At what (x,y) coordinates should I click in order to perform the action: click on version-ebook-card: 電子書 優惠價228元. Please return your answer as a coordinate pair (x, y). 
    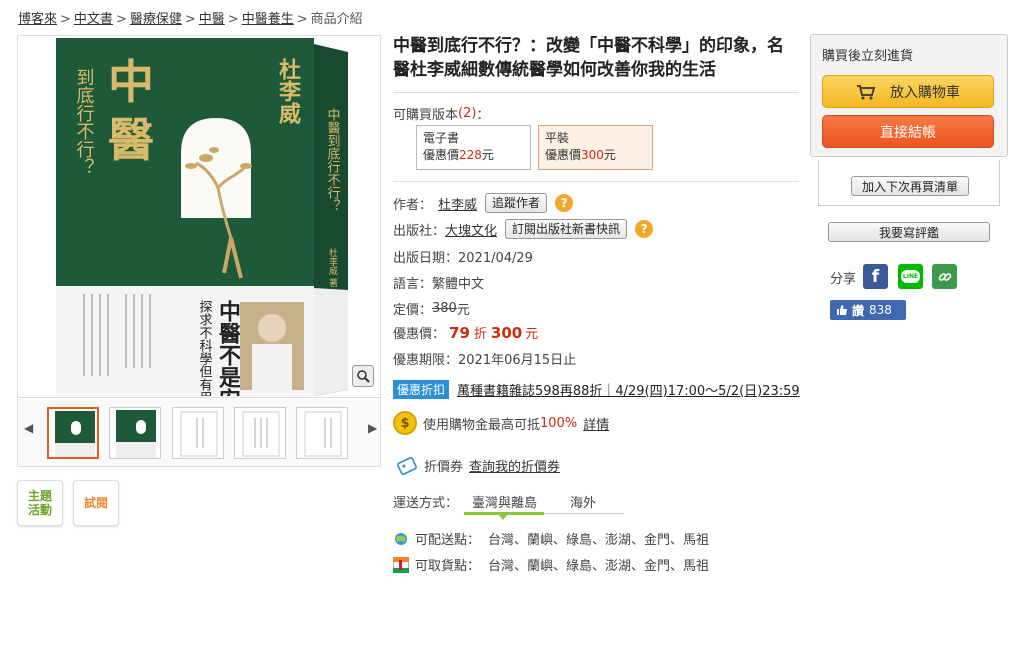
    Looking at the image, I should click on (473, 147).